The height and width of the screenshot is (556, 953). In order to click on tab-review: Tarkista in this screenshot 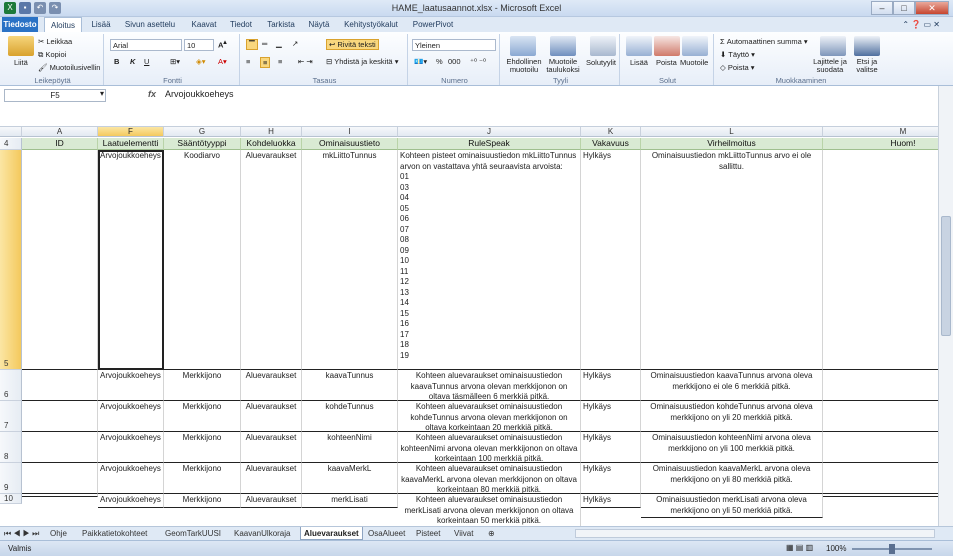, I will do `click(281, 24)`.